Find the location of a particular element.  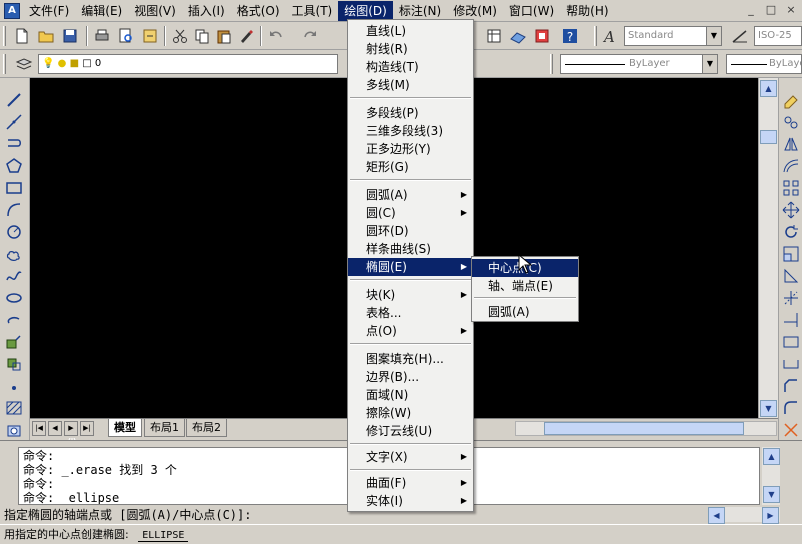

draw-menu-item-wipeout: 擦除(W) is located at coordinates (410, 413).